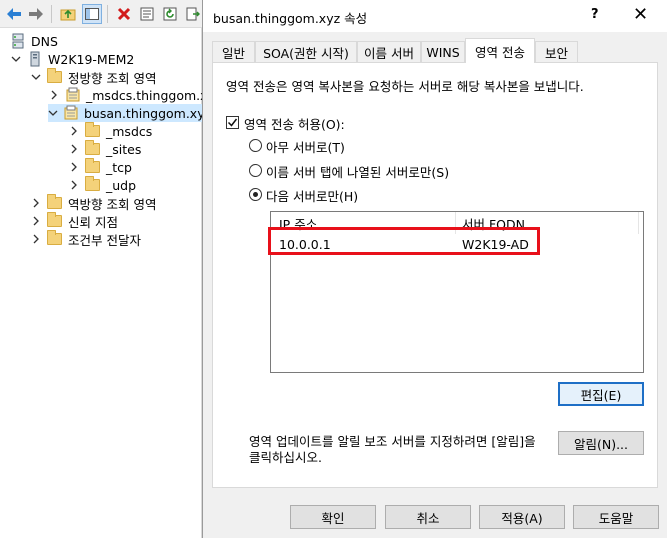 This screenshot has height=538, width=667. I want to click on help-footer-button: 도움말, so click(616, 517).